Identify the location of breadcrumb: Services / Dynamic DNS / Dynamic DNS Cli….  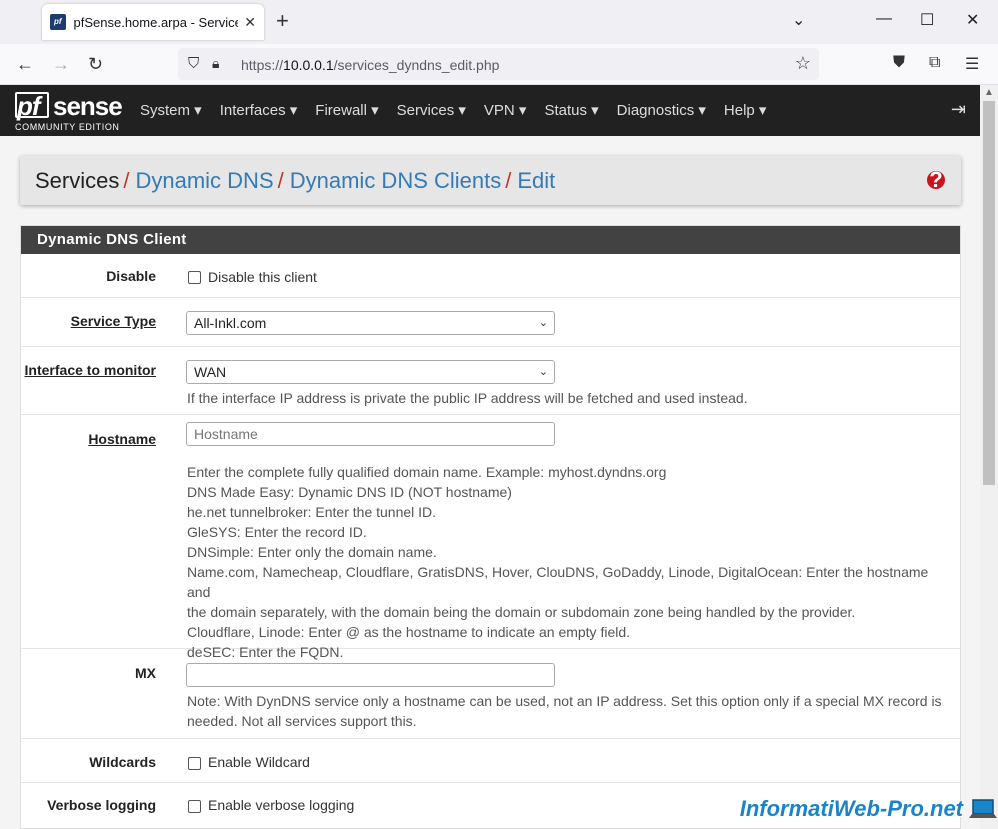
(490, 180).